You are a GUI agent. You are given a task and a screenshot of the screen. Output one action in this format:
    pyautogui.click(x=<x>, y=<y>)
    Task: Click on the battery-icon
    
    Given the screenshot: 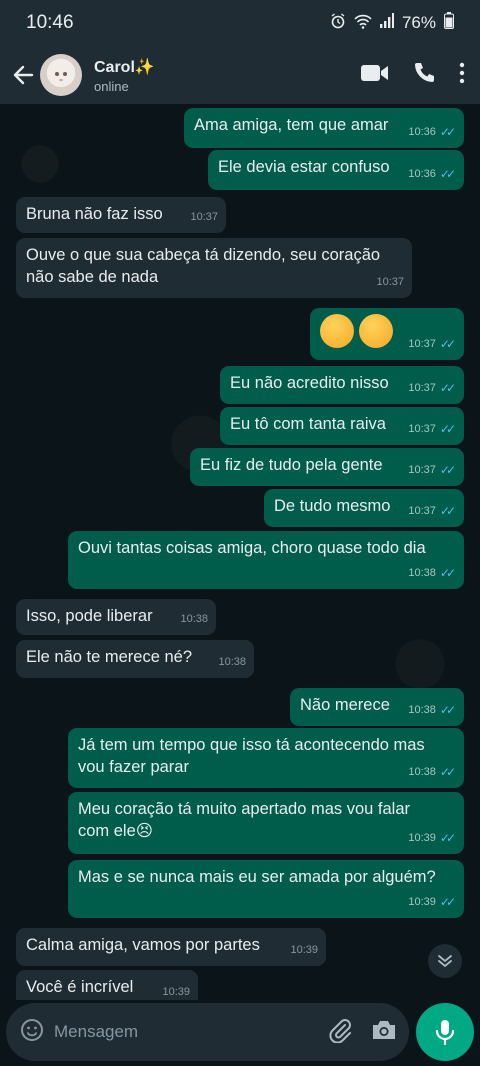 What is the action you would take?
    pyautogui.click(x=449, y=23)
    